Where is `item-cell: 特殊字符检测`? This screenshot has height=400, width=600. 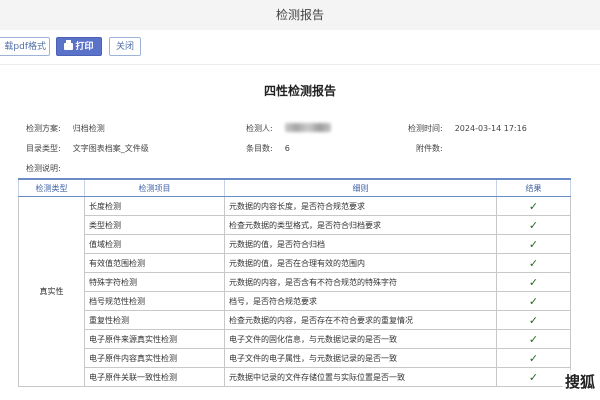
item-cell: 特殊字符检测 is located at coordinates (154, 282).